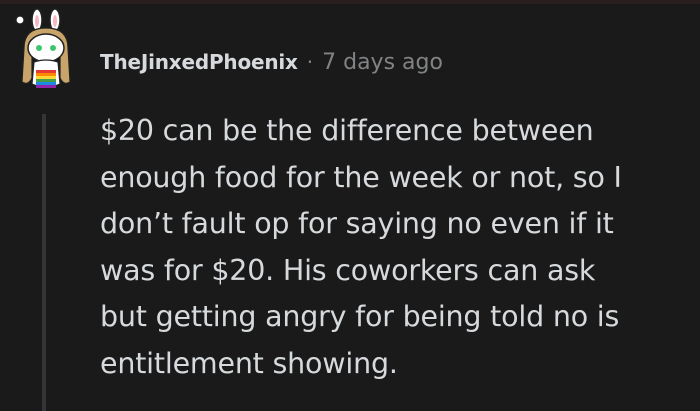  Describe the element at coordinates (361, 177) in the screenshot. I see `comment-body-line: enough food for the week or not, so I` at that location.